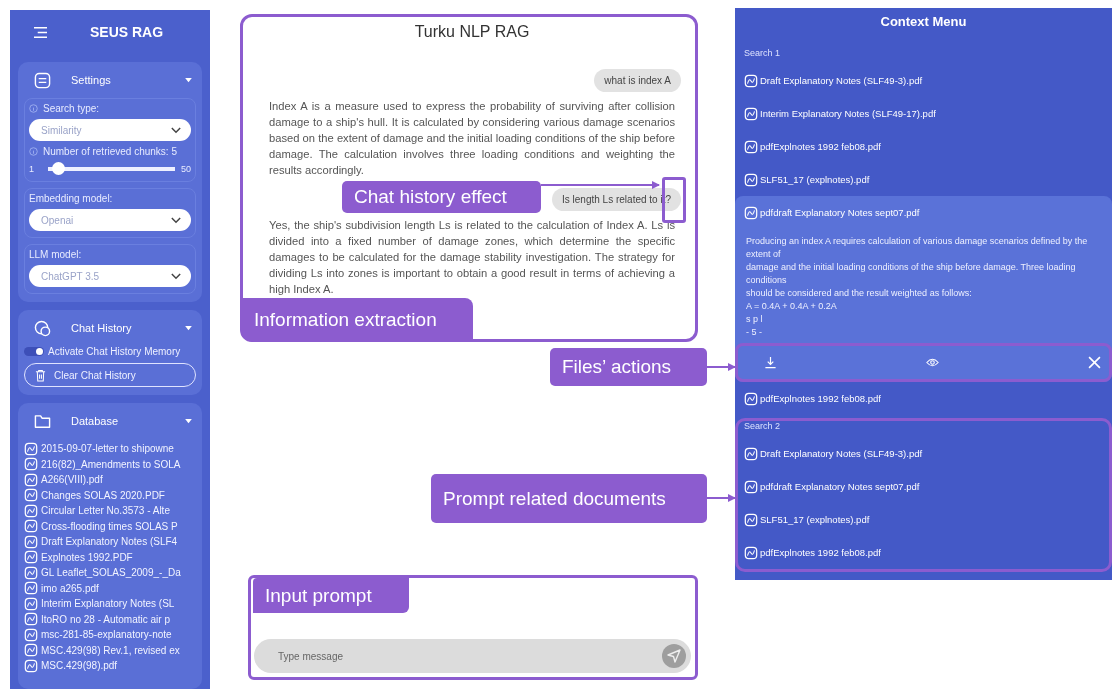 This screenshot has width=1114, height=689. I want to click on callout-label: Prompt related documents, so click(569, 498).